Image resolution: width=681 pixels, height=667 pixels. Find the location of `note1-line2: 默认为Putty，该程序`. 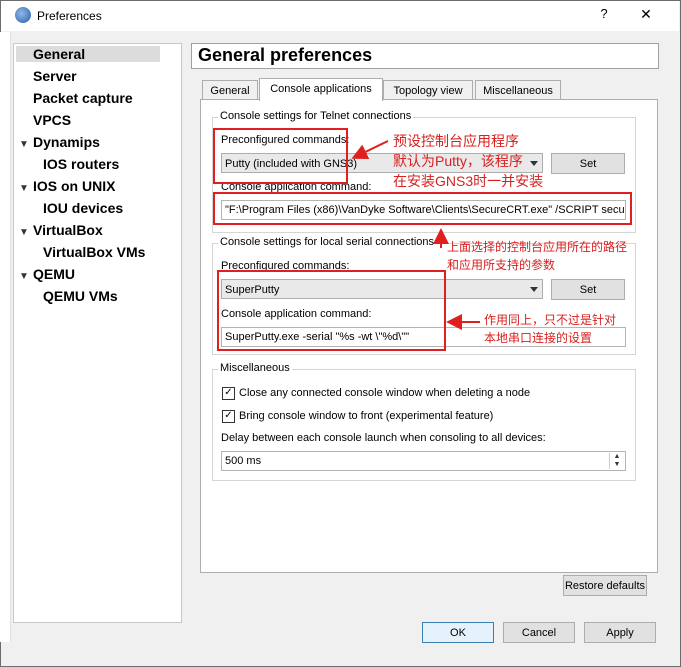

note1-line2: 默认为Putty，该程序 is located at coordinates (458, 161).